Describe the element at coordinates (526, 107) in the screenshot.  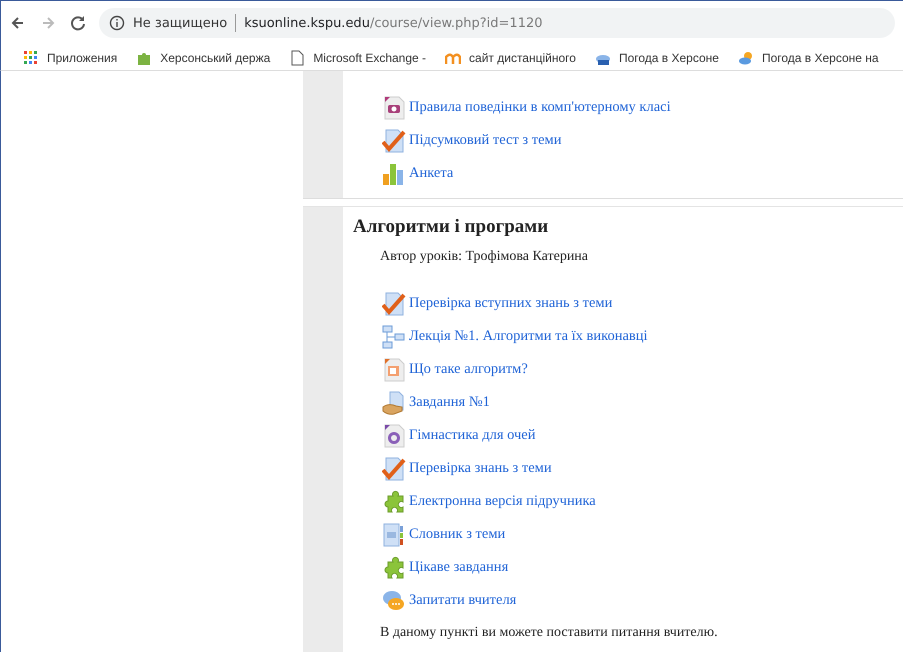
I see `activity-link: Правила поведінки в комп'ютерному класі` at that location.